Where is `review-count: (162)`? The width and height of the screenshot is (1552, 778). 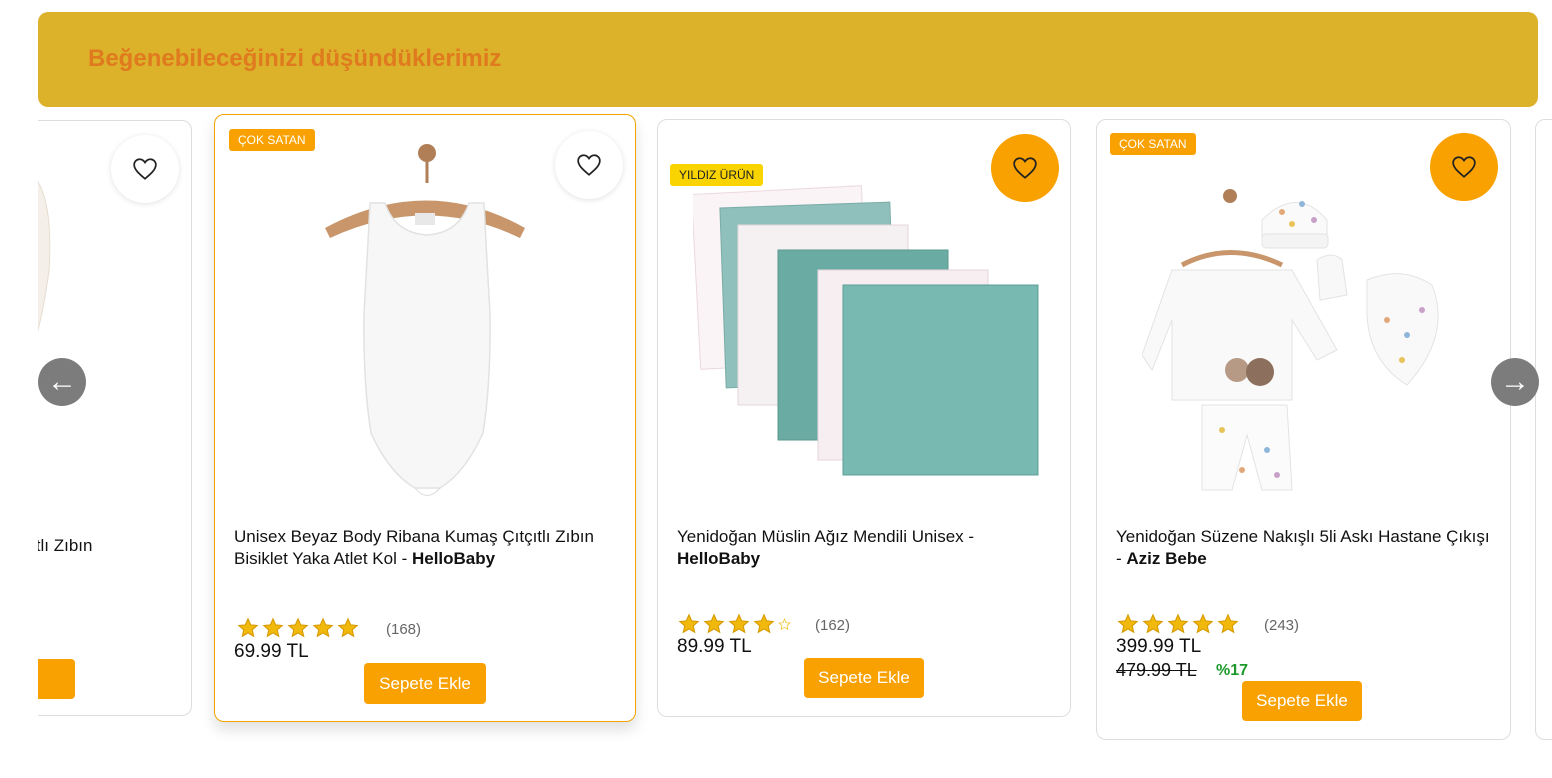
review-count: (162) is located at coordinates (833, 625).